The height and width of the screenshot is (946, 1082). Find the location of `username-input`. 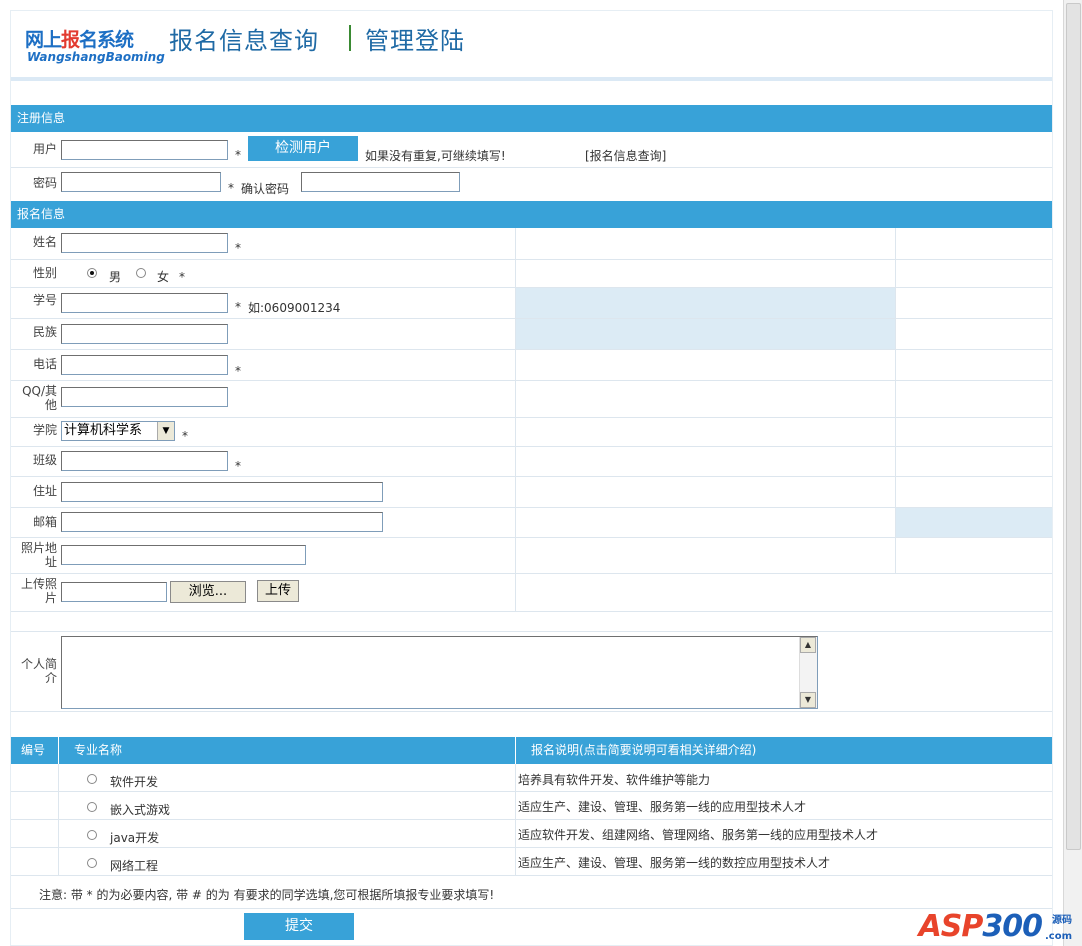

username-input is located at coordinates (144, 150).